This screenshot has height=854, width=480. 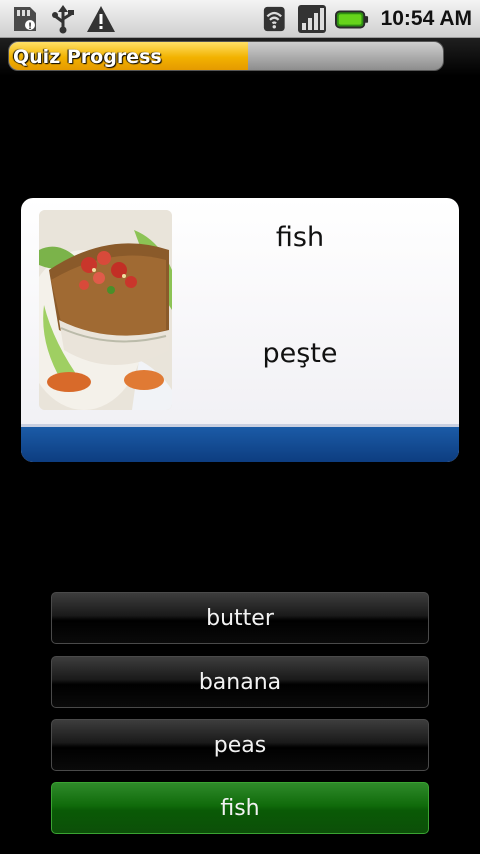 I want to click on answer-button-peas: peas, so click(x=240, y=745).